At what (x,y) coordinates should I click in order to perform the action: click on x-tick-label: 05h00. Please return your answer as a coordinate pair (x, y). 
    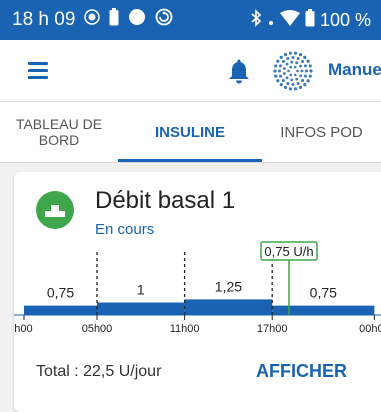
    Looking at the image, I should click on (97, 329).